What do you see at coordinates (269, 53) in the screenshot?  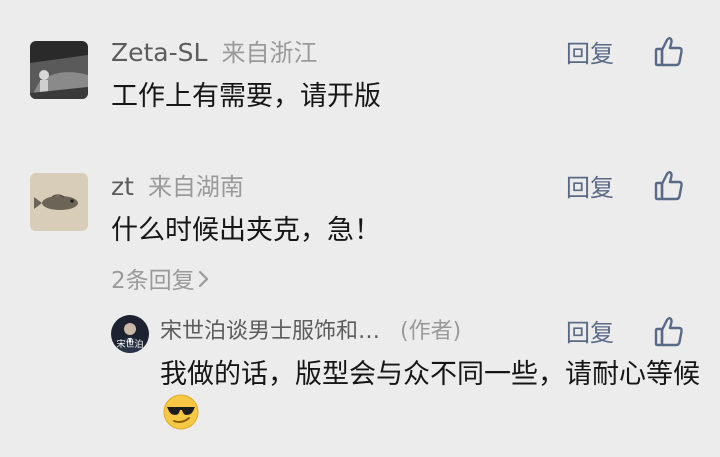 I see `location: 来自浙江` at bounding box center [269, 53].